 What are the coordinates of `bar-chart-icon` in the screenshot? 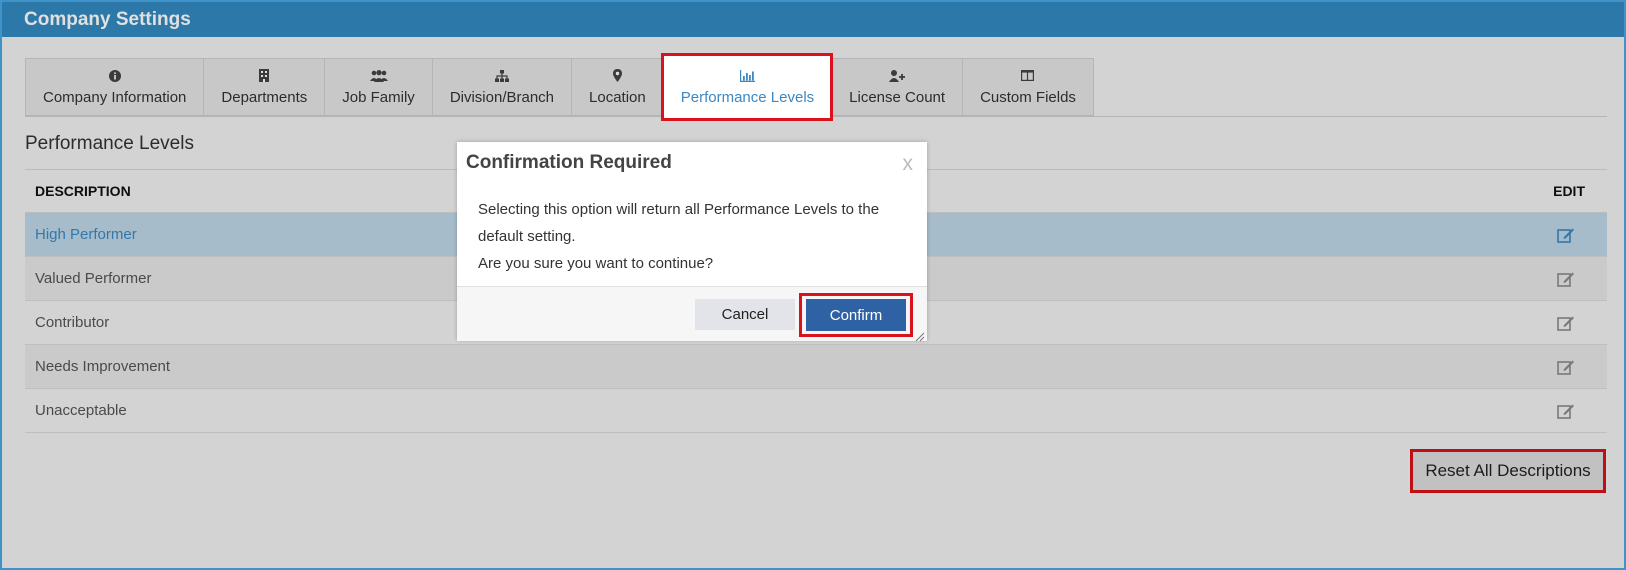 It's located at (747, 76).